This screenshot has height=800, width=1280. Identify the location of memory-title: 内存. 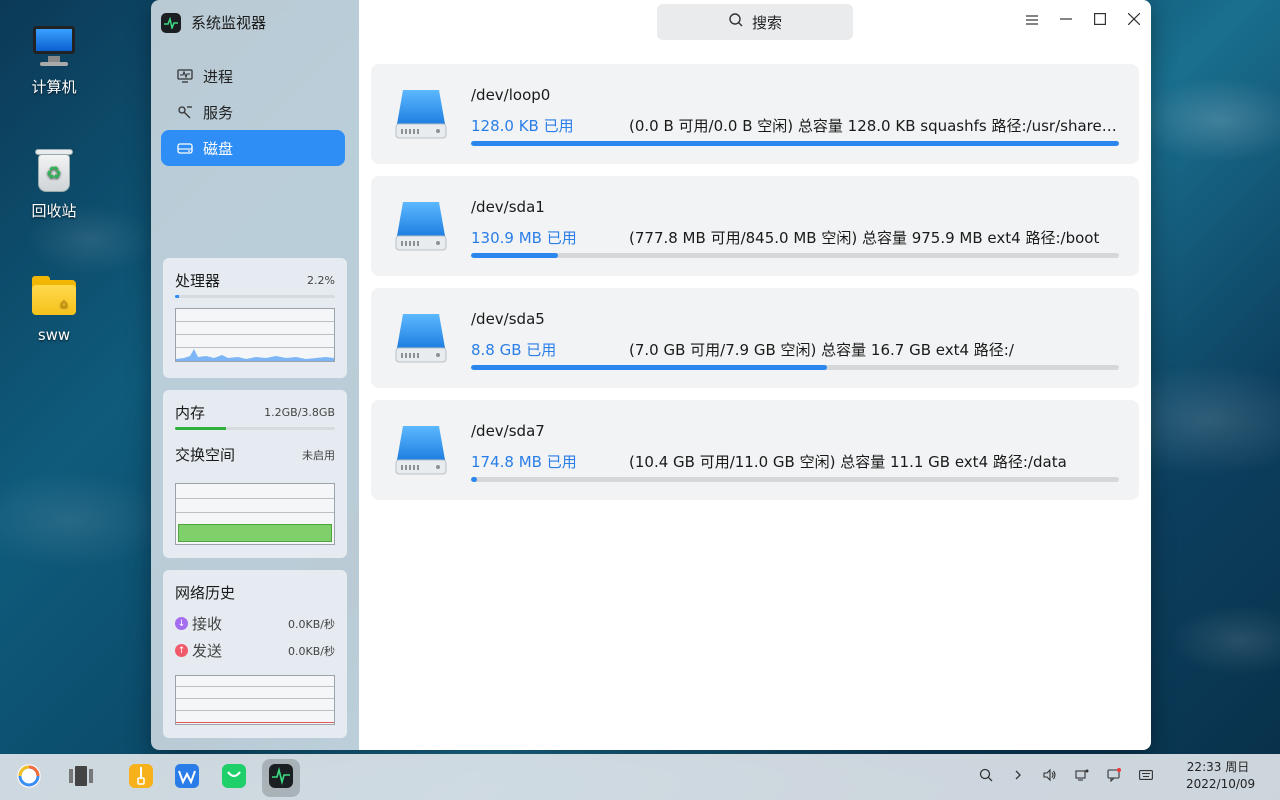
(190, 413).